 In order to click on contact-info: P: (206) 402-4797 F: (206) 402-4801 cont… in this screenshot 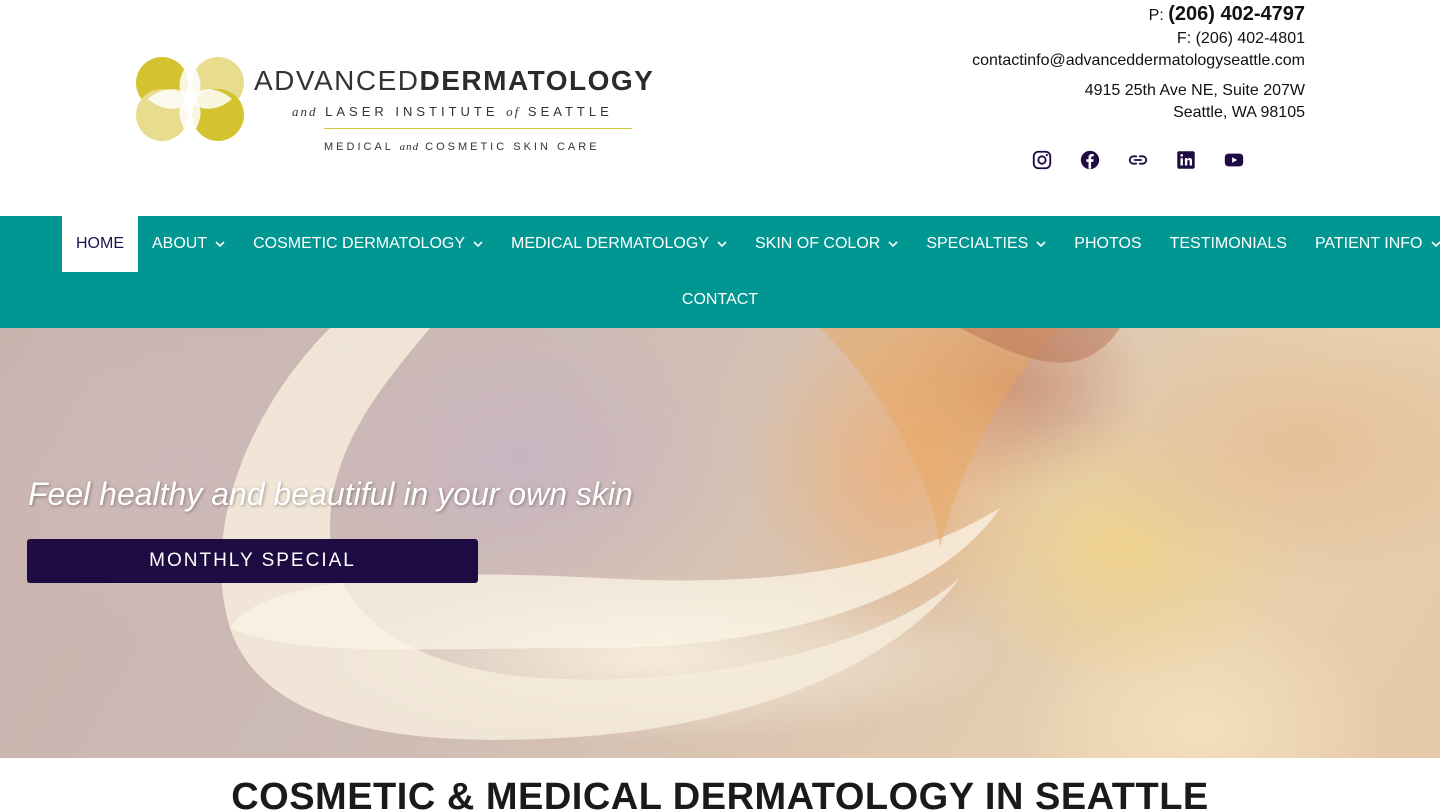, I will do `click(1138, 63)`.